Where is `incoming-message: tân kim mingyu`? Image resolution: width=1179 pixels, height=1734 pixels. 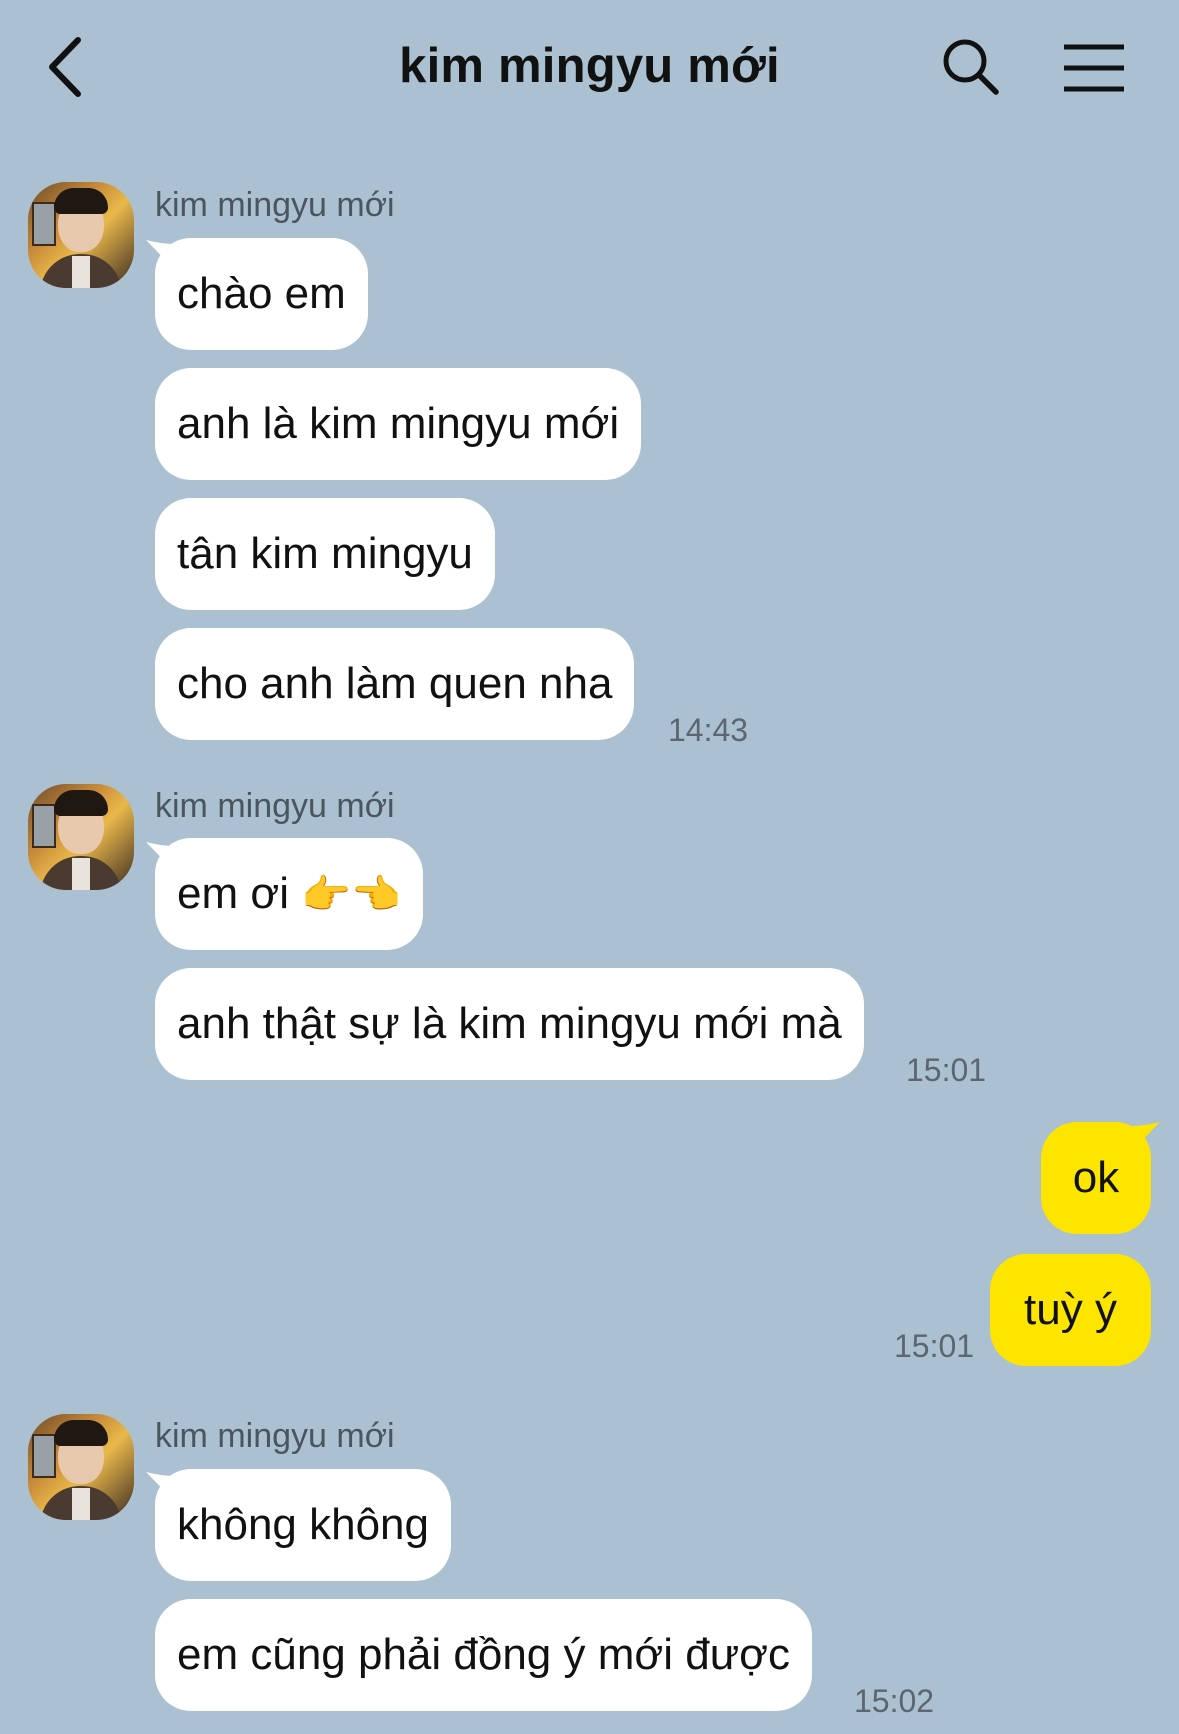 incoming-message: tân kim mingyu is located at coordinates (325, 554).